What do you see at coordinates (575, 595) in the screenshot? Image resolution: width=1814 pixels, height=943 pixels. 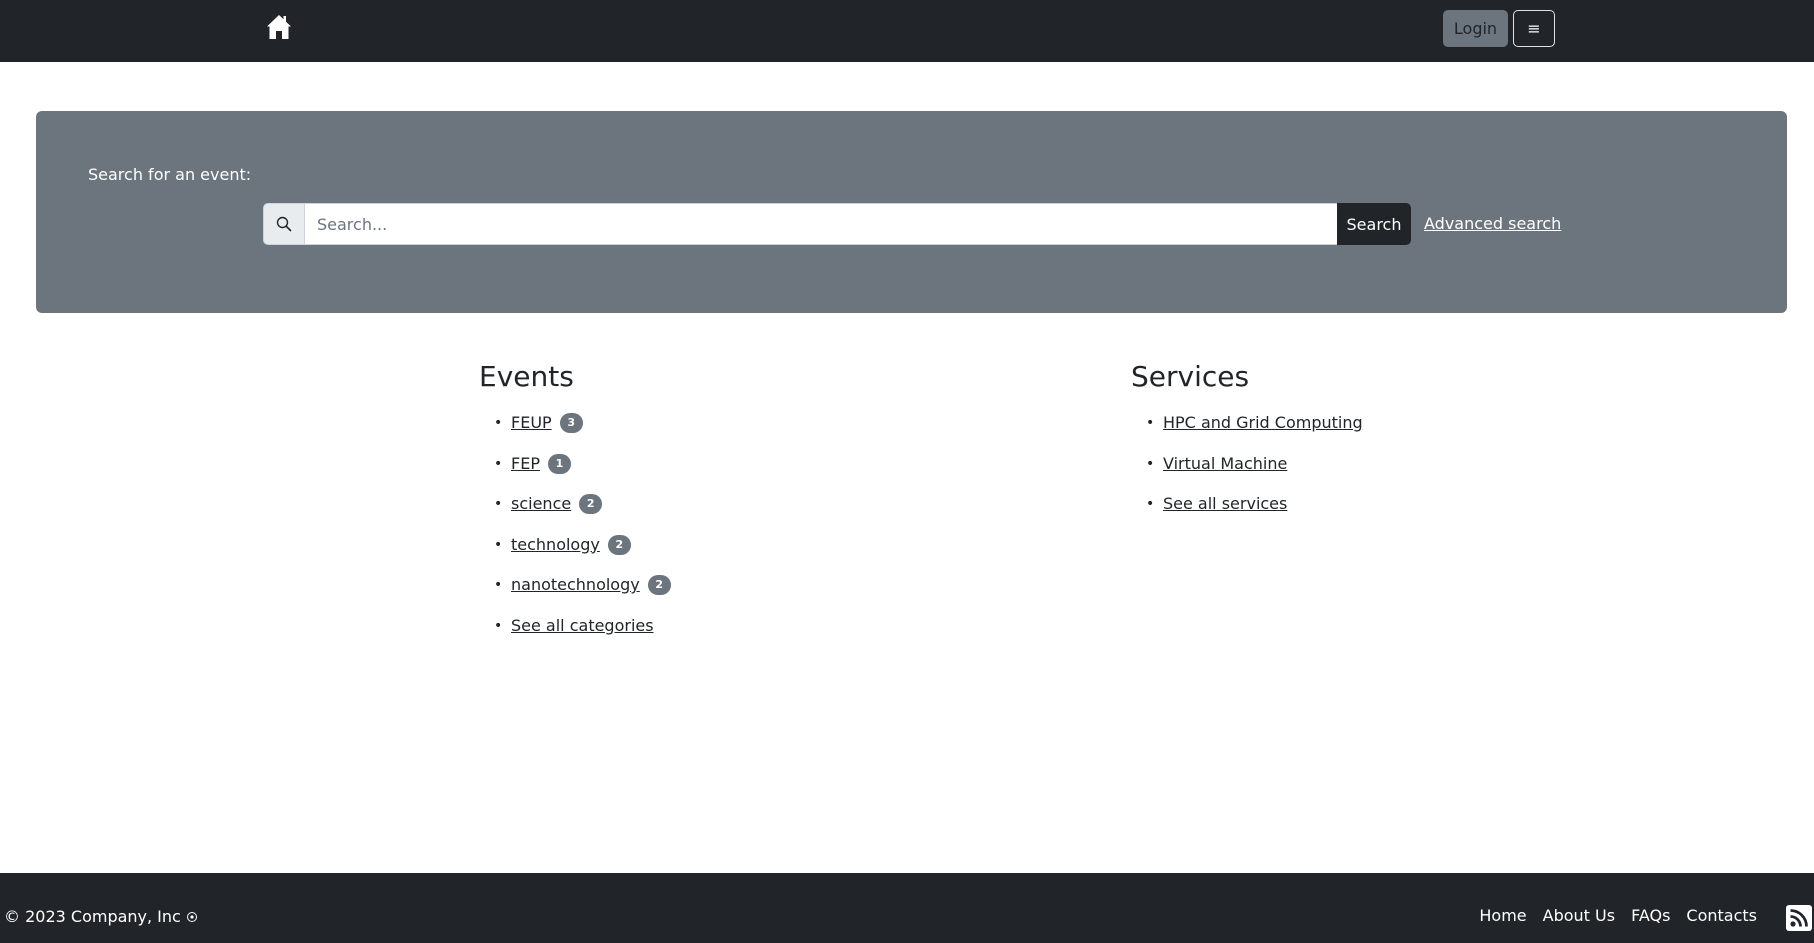 I see `list-item: • nanotechnology 2` at bounding box center [575, 595].